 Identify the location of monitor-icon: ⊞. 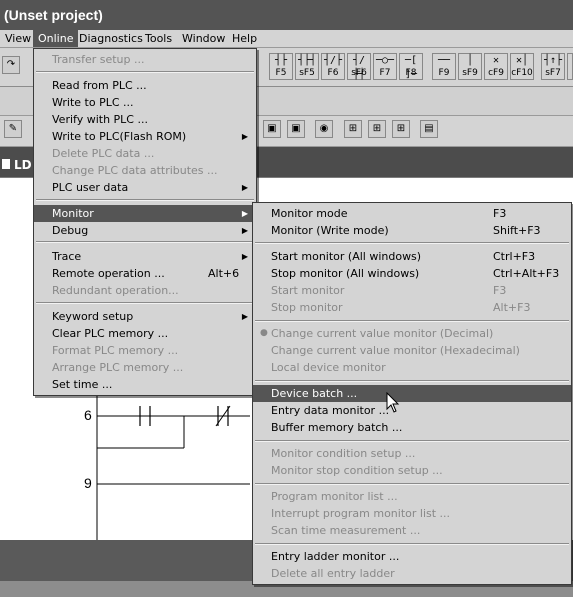
(353, 129).